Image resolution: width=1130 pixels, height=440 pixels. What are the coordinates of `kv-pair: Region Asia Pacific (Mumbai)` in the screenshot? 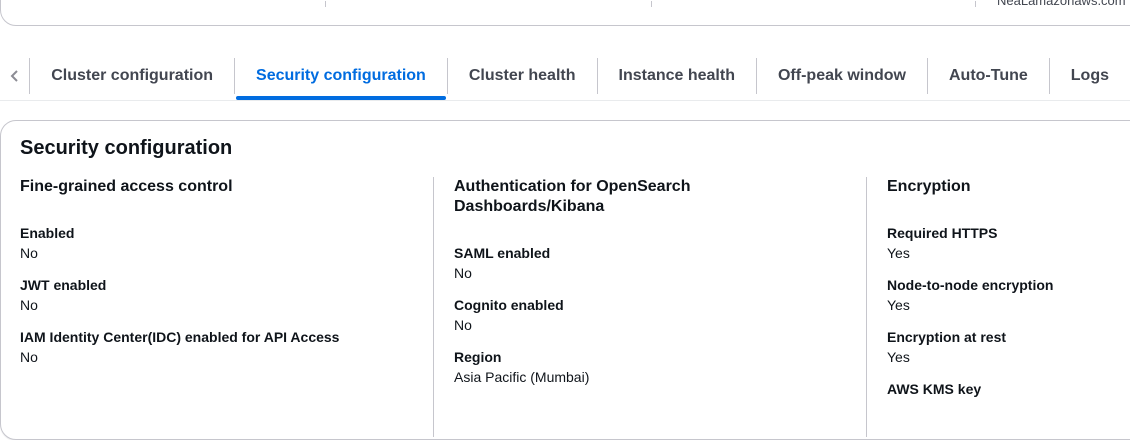 It's located at (649, 367).